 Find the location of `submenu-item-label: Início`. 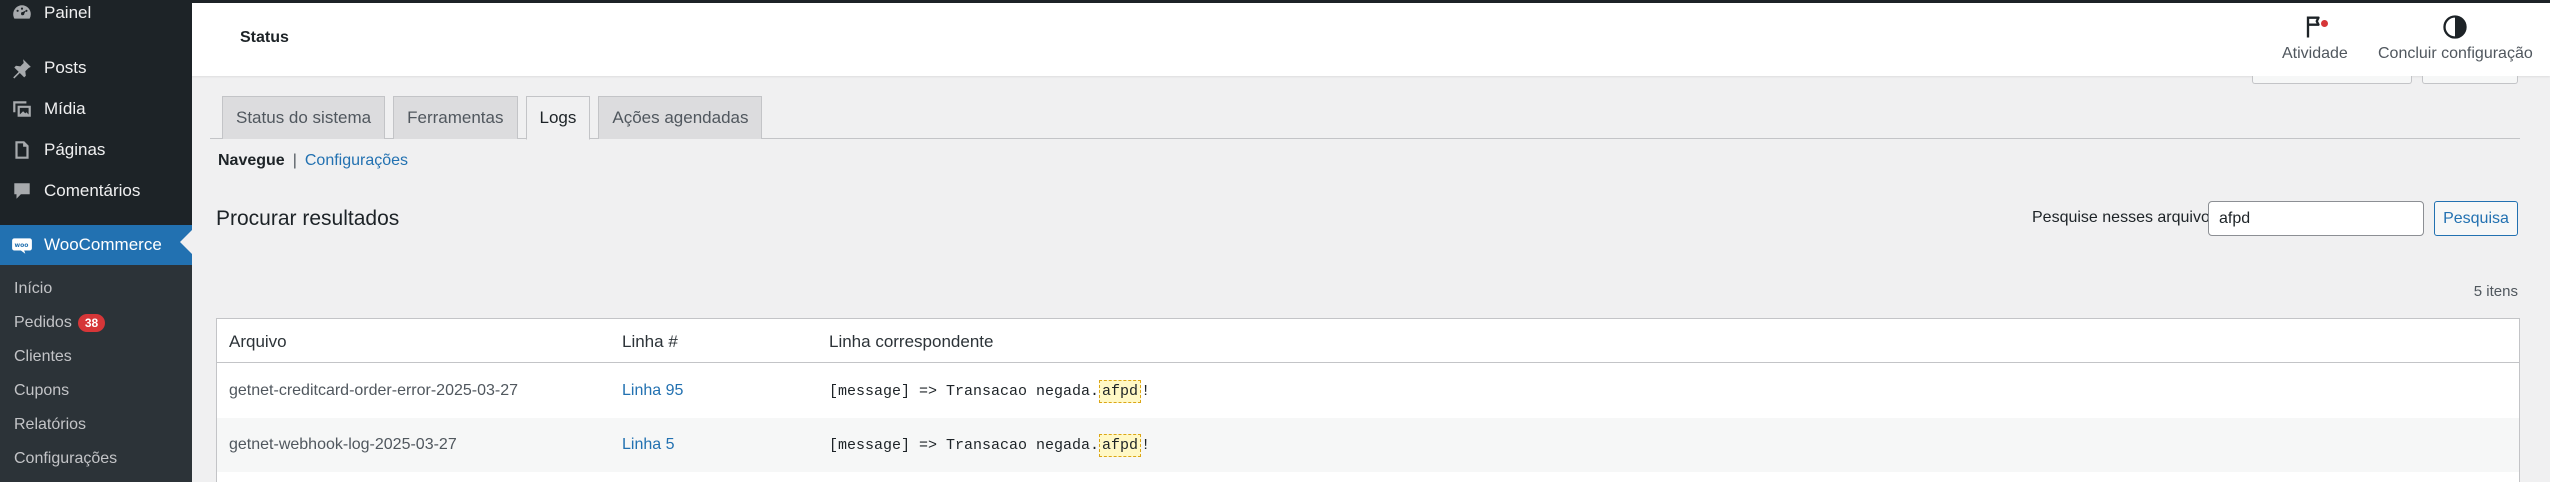

submenu-item-label: Início is located at coordinates (33, 288).